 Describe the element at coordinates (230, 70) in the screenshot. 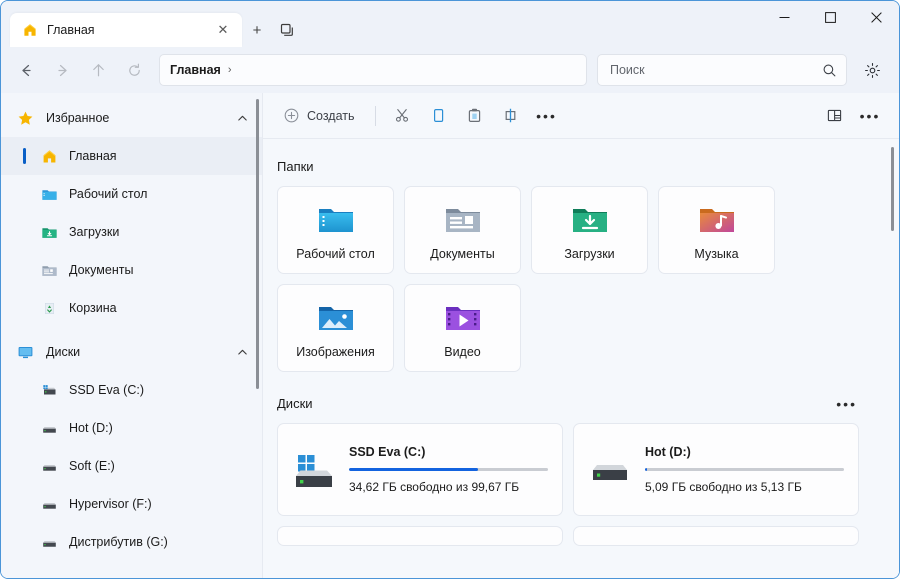

I see `chevron-right-icon: ›` at that location.